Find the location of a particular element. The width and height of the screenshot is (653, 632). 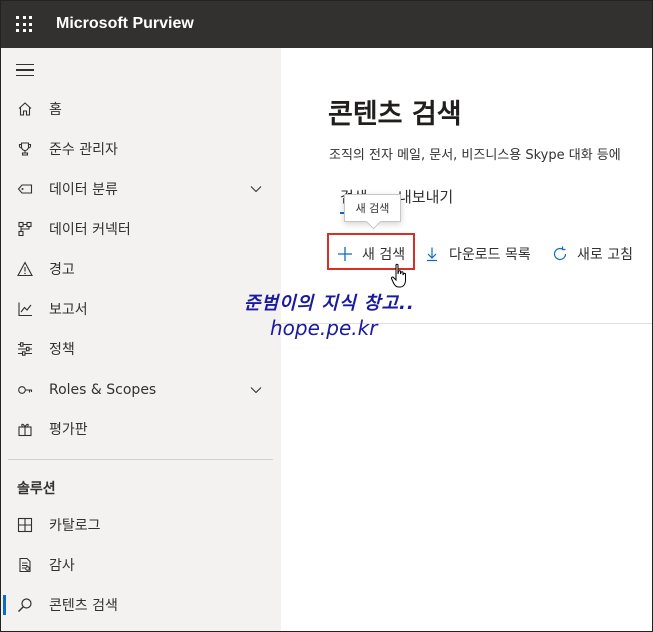

sidebar-item-label: 홈 is located at coordinates (55, 110).